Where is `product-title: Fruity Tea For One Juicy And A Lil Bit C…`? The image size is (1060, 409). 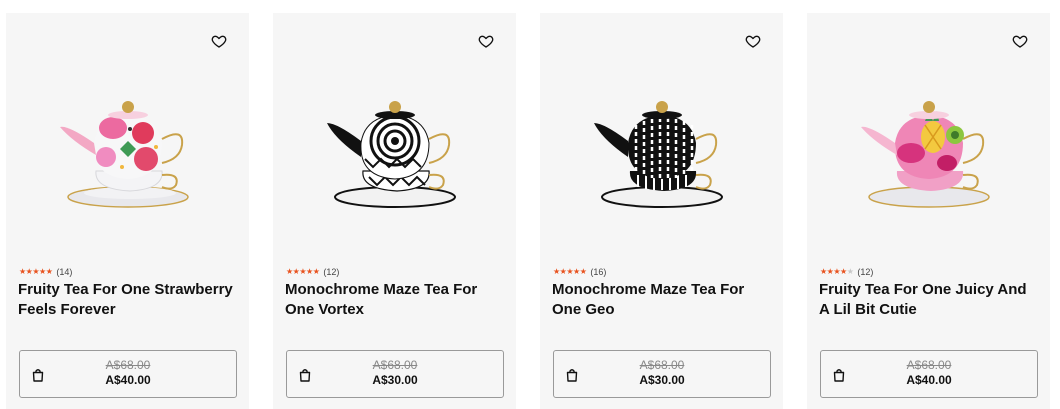 product-title: Fruity Tea For One Juicy And A Lil Bit C… is located at coordinates (926, 300).